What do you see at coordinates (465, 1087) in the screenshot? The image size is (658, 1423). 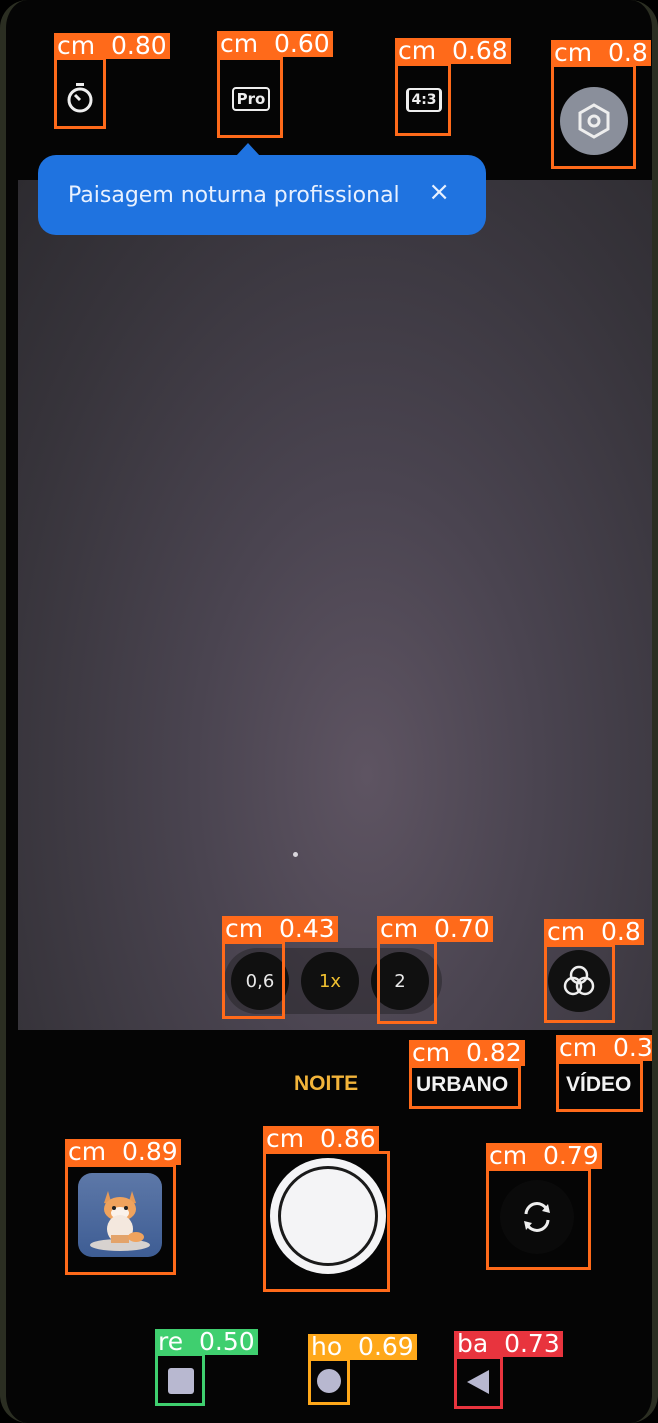 I see `detection-box-urban` at bounding box center [465, 1087].